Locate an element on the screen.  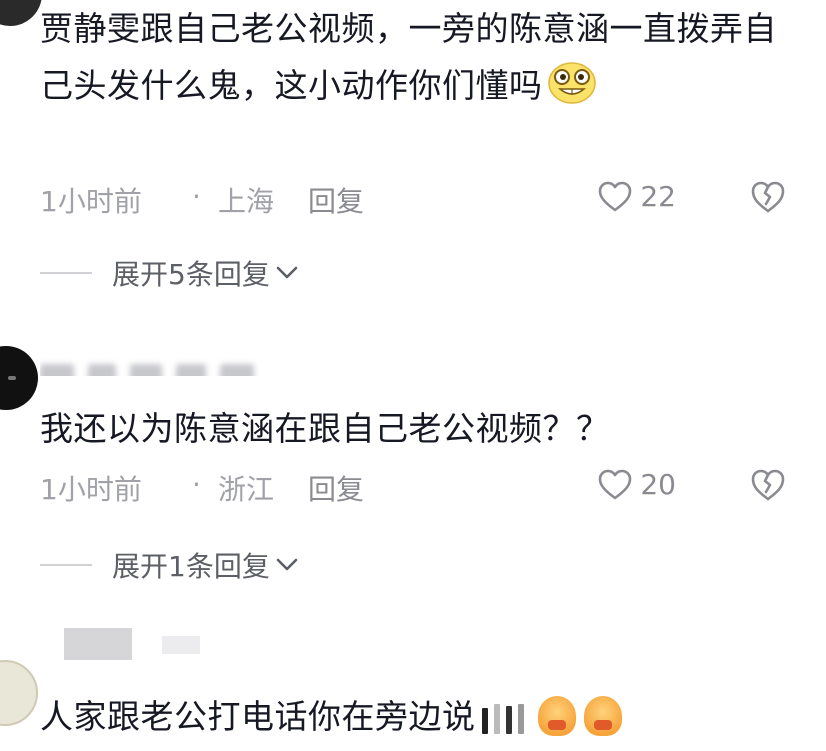
like-button: 22 is located at coordinates (637, 196).